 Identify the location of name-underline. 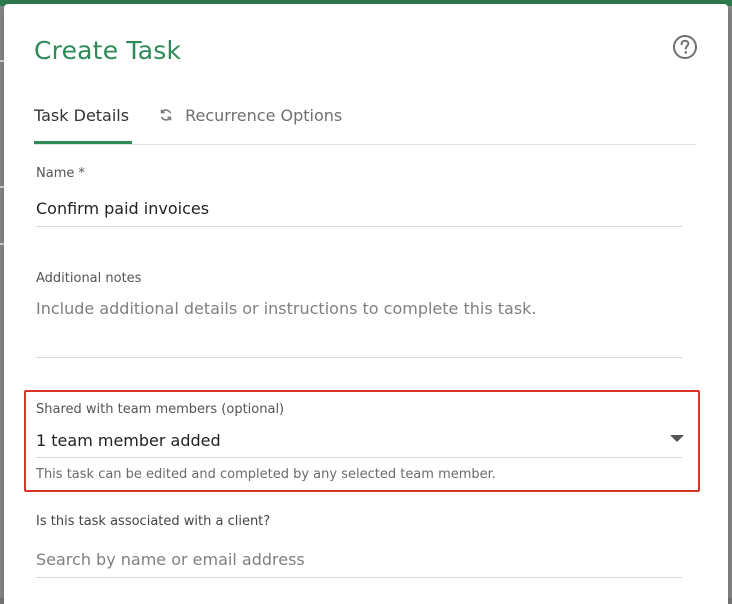
(359, 226).